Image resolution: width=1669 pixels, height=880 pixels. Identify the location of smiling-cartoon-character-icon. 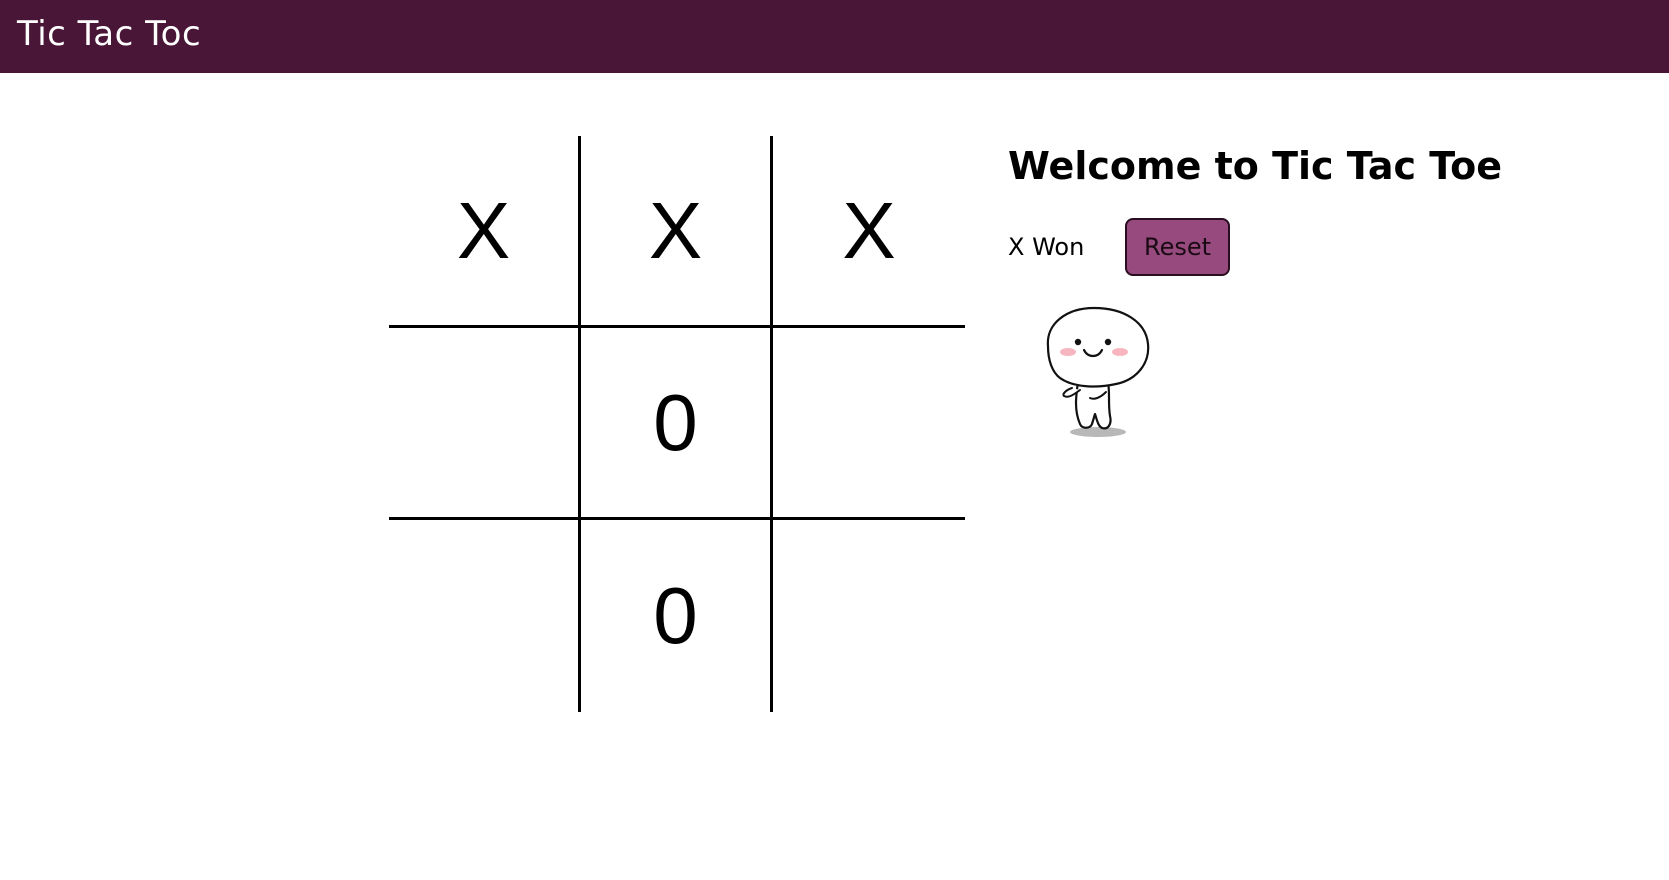
(1105, 372).